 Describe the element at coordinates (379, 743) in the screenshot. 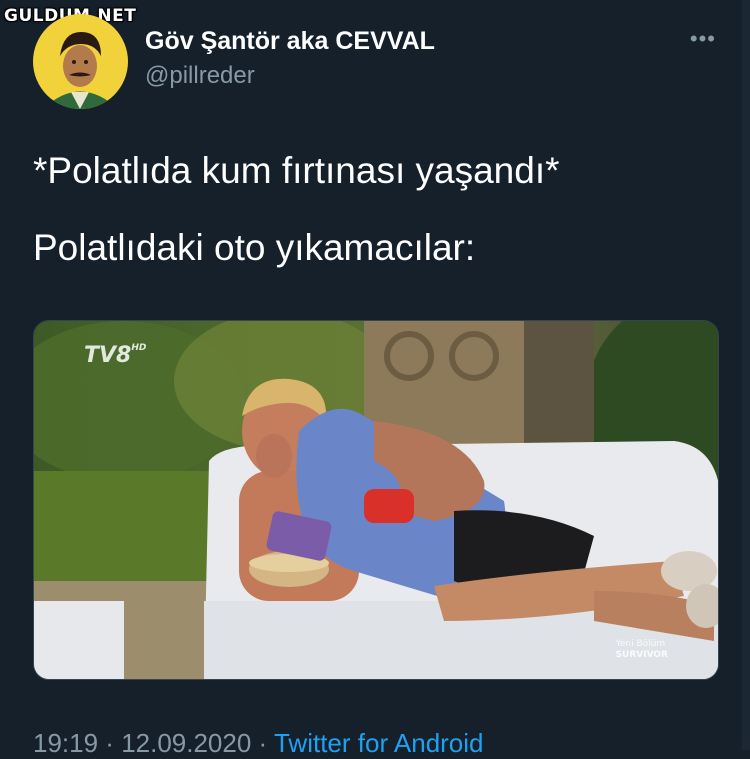

I see `tweet-source-link: Twitter for Android` at that location.